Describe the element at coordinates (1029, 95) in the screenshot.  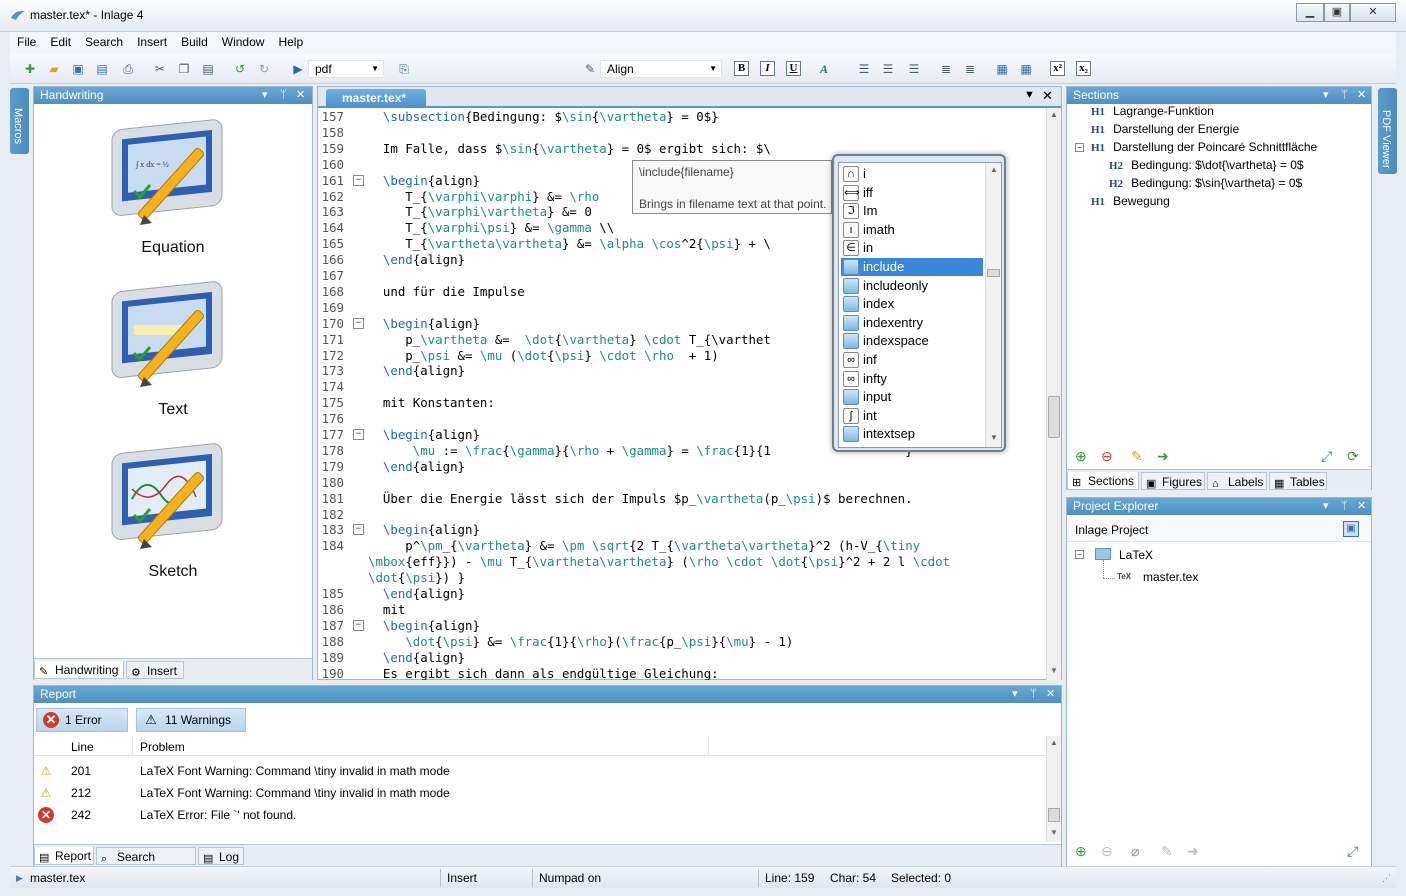
I see `tab-list-icon: ▼` at that location.